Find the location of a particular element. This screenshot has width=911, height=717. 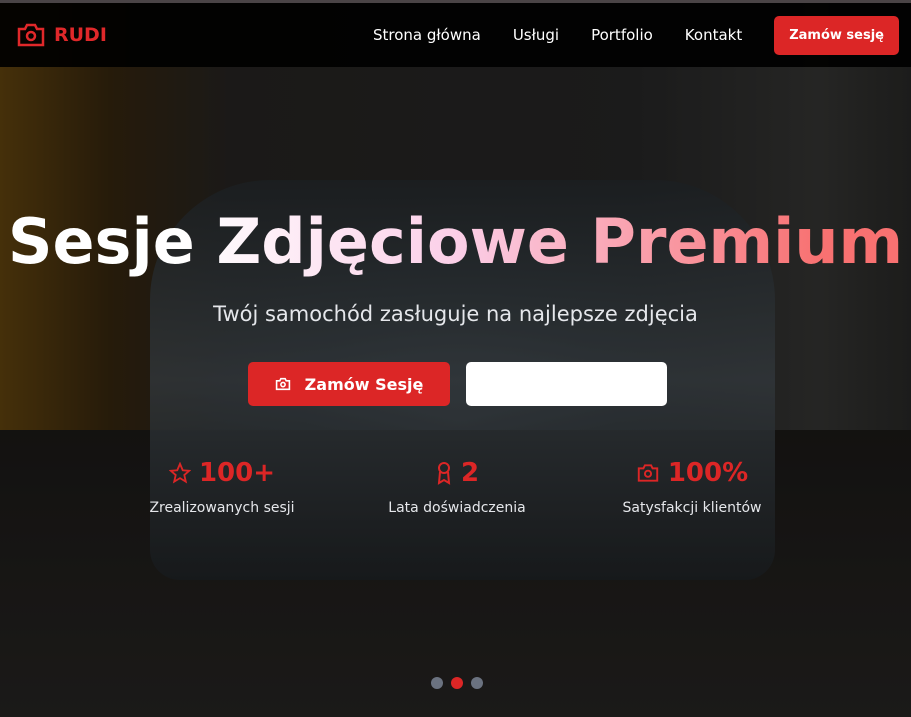

brand-name: RUDI is located at coordinates (80, 35).